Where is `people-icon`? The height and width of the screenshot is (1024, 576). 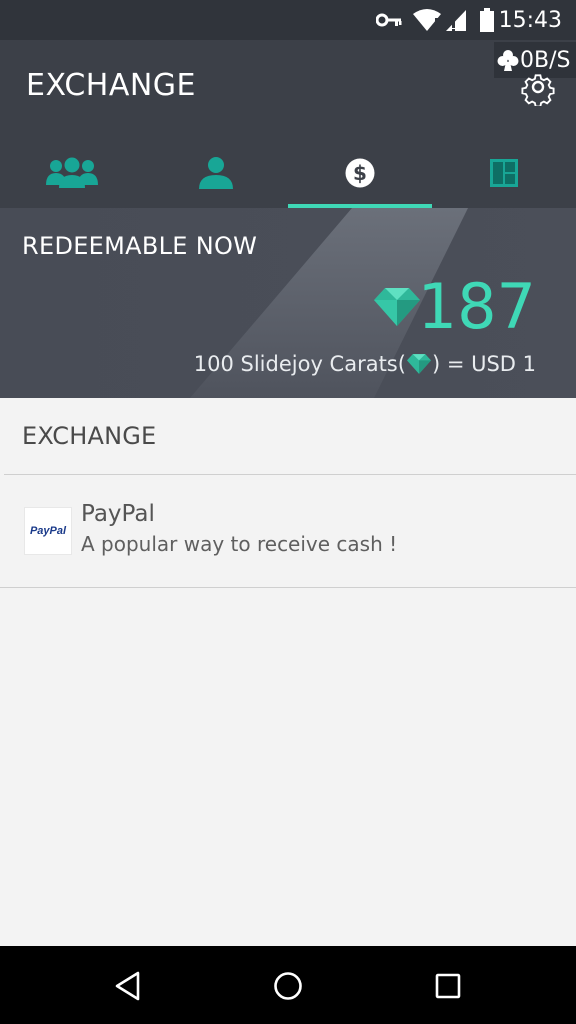 people-icon is located at coordinates (72, 172).